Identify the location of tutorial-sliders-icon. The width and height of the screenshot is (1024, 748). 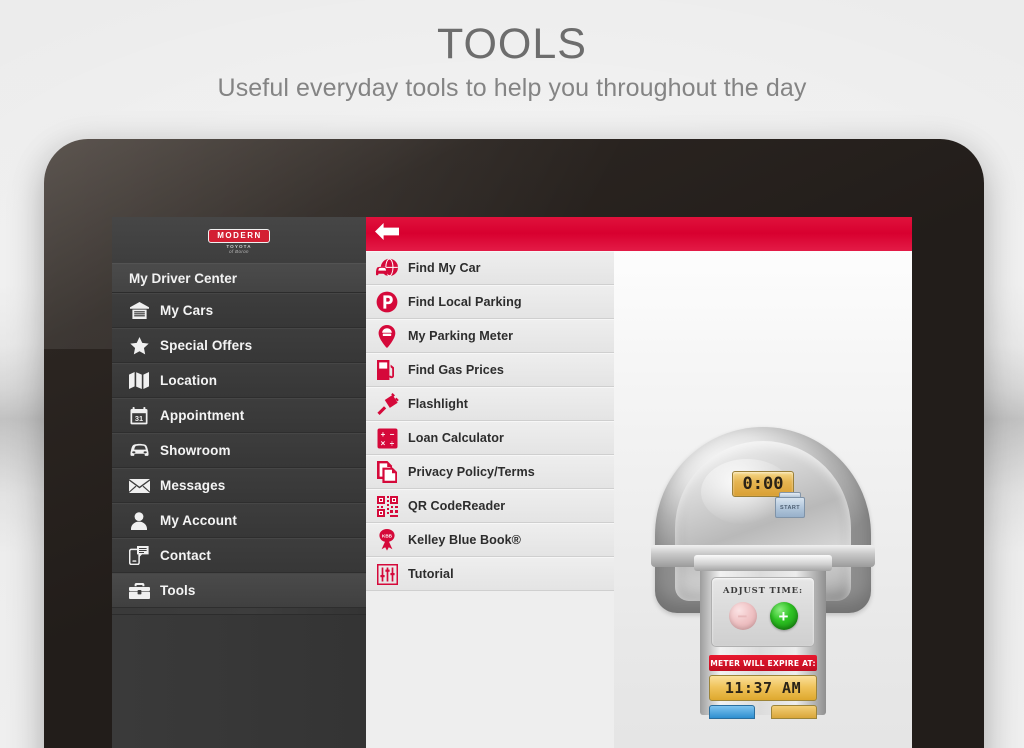
(387, 574).